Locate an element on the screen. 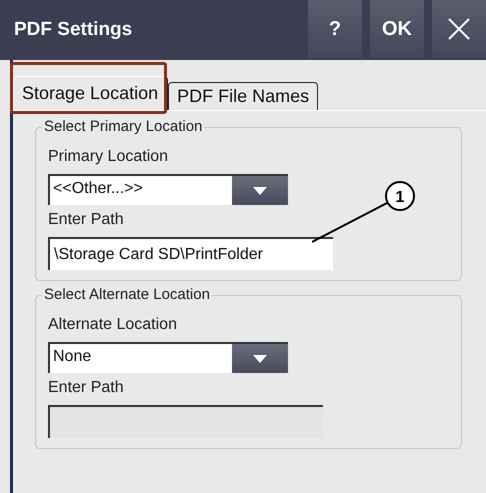 Image resolution: width=486 pixels, height=493 pixels. group-title: Select Primary Location is located at coordinates (123, 126).